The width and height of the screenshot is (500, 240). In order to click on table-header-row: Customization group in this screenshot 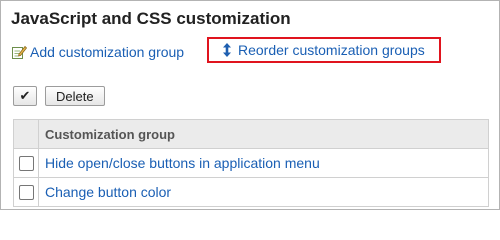, I will do `click(251, 134)`.